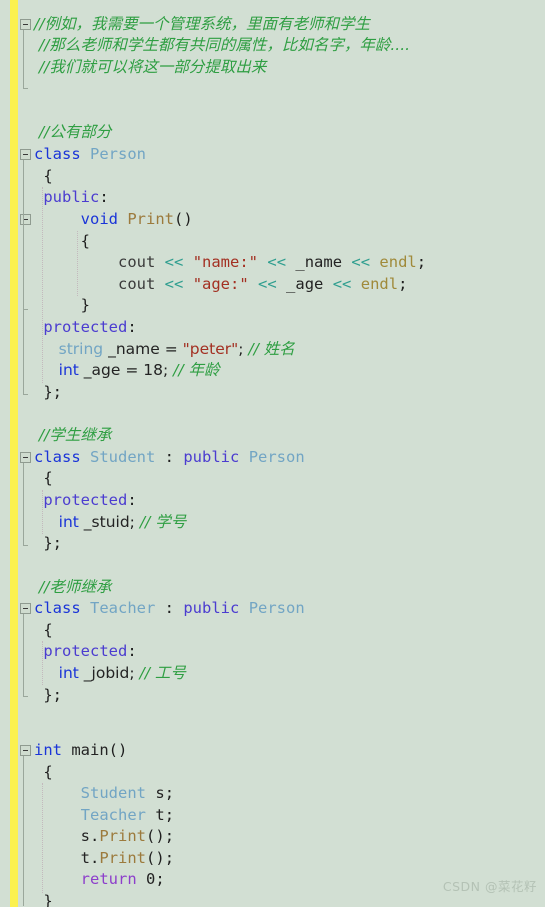 Image resolution: width=545 pixels, height=907 pixels. I want to click on fold-class-student-collapse-icon, so click(25, 457).